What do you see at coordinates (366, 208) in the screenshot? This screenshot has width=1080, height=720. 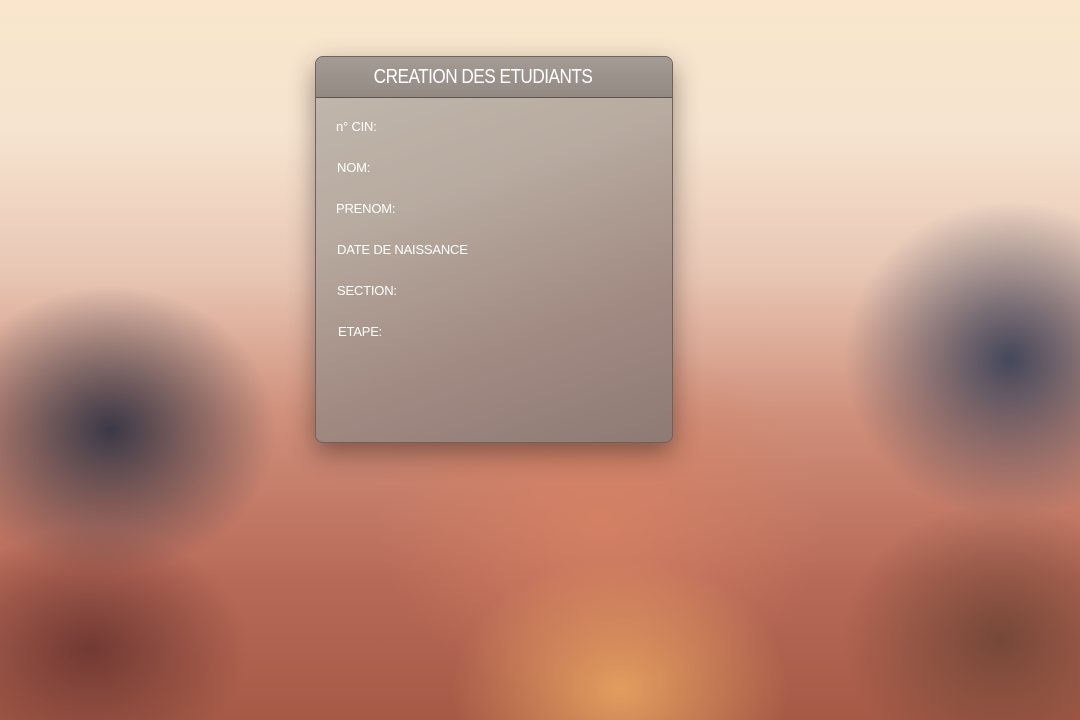 I see `prenom-label: PRENOM:` at bounding box center [366, 208].